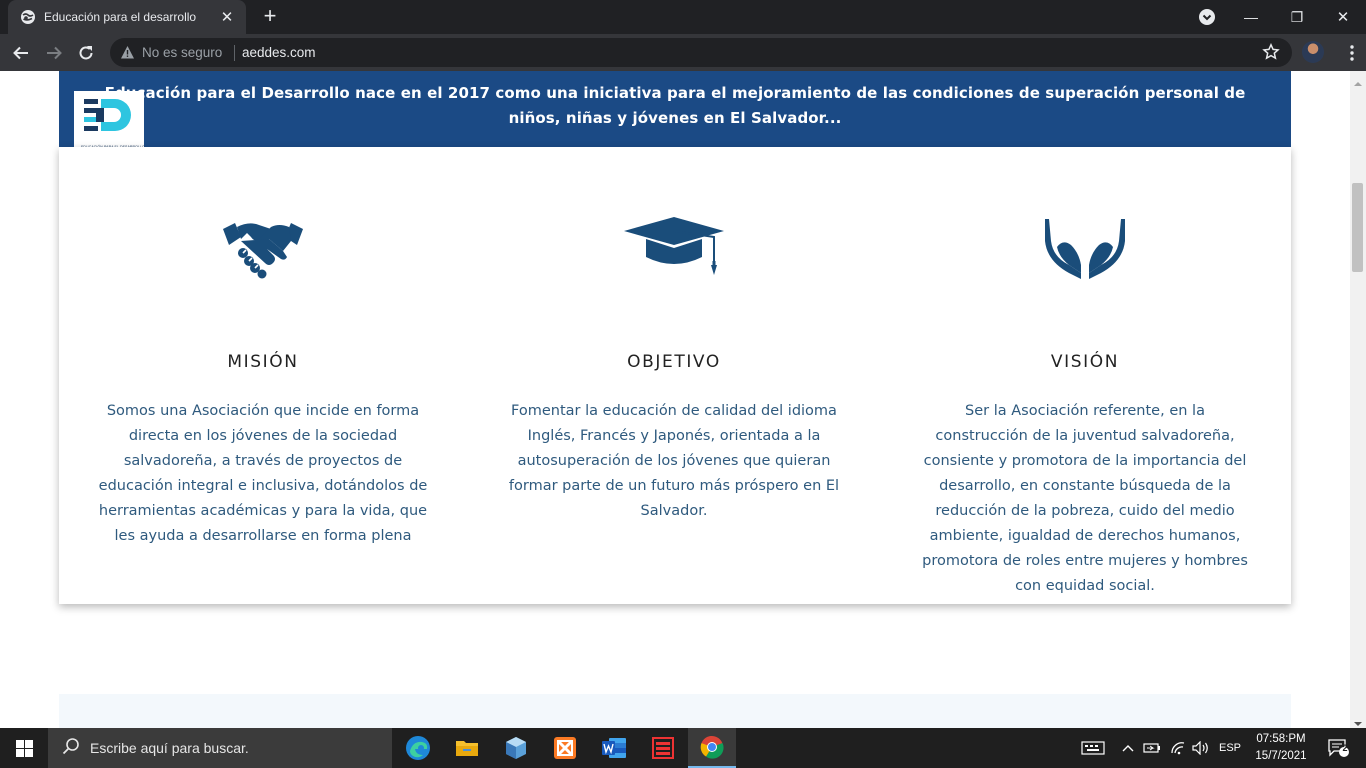 The image size is (1366, 768). Describe the element at coordinates (21, 53) in the screenshot. I see `back-arrow-icon` at that location.